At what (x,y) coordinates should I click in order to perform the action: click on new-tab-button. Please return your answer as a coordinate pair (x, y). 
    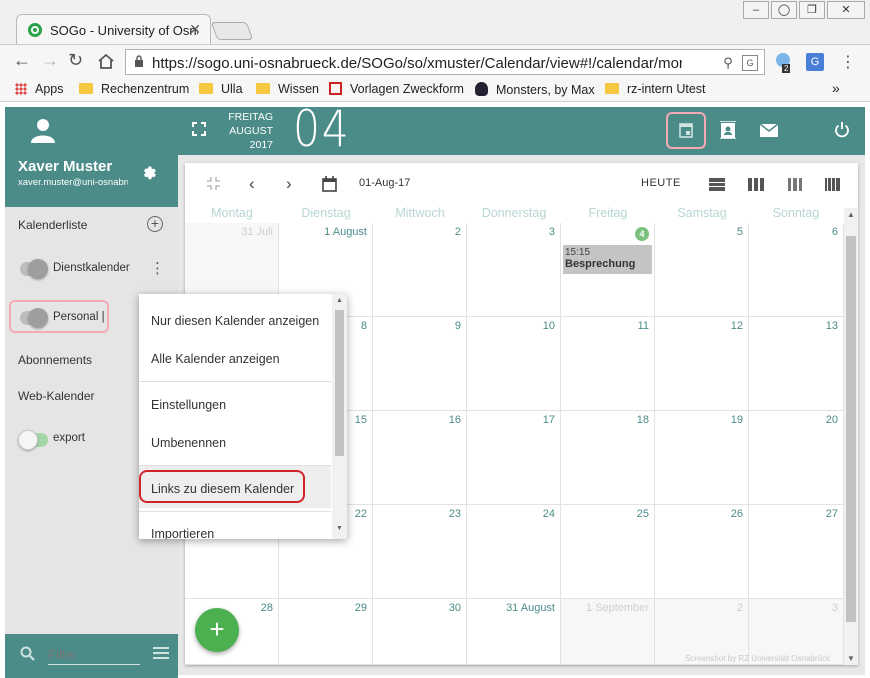
    Looking at the image, I should click on (232, 31).